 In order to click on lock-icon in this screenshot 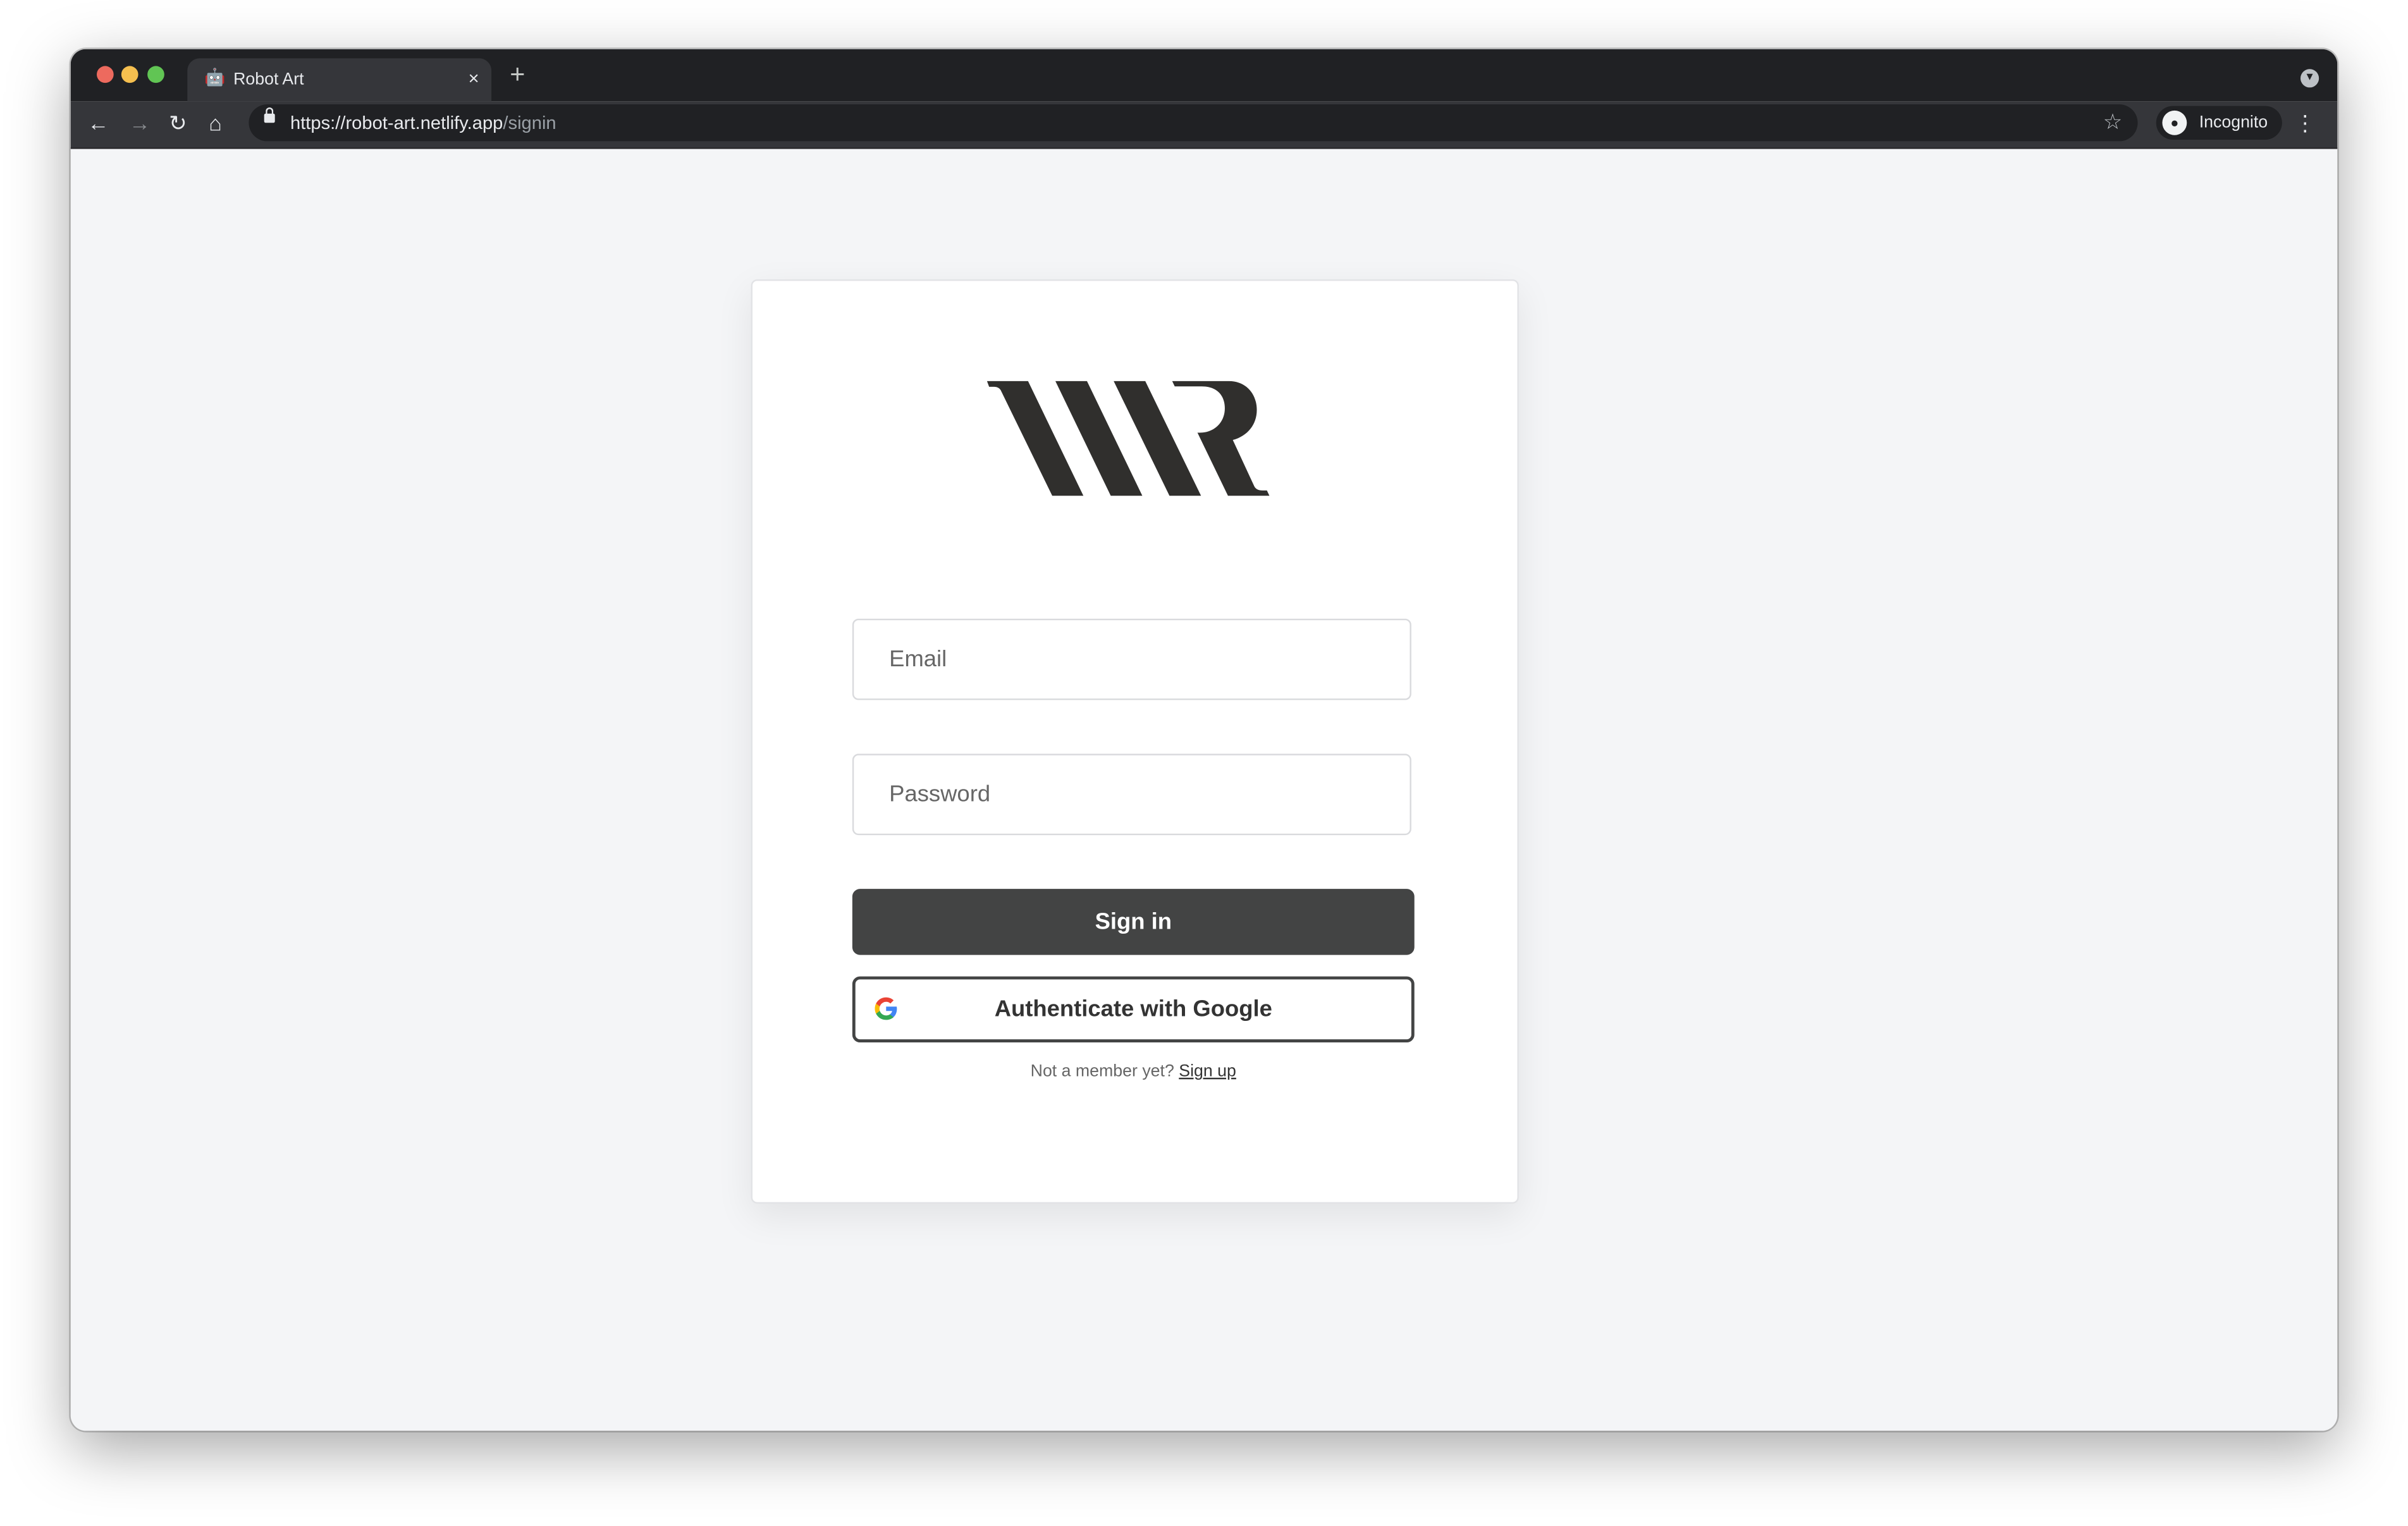, I will do `click(269, 115)`.